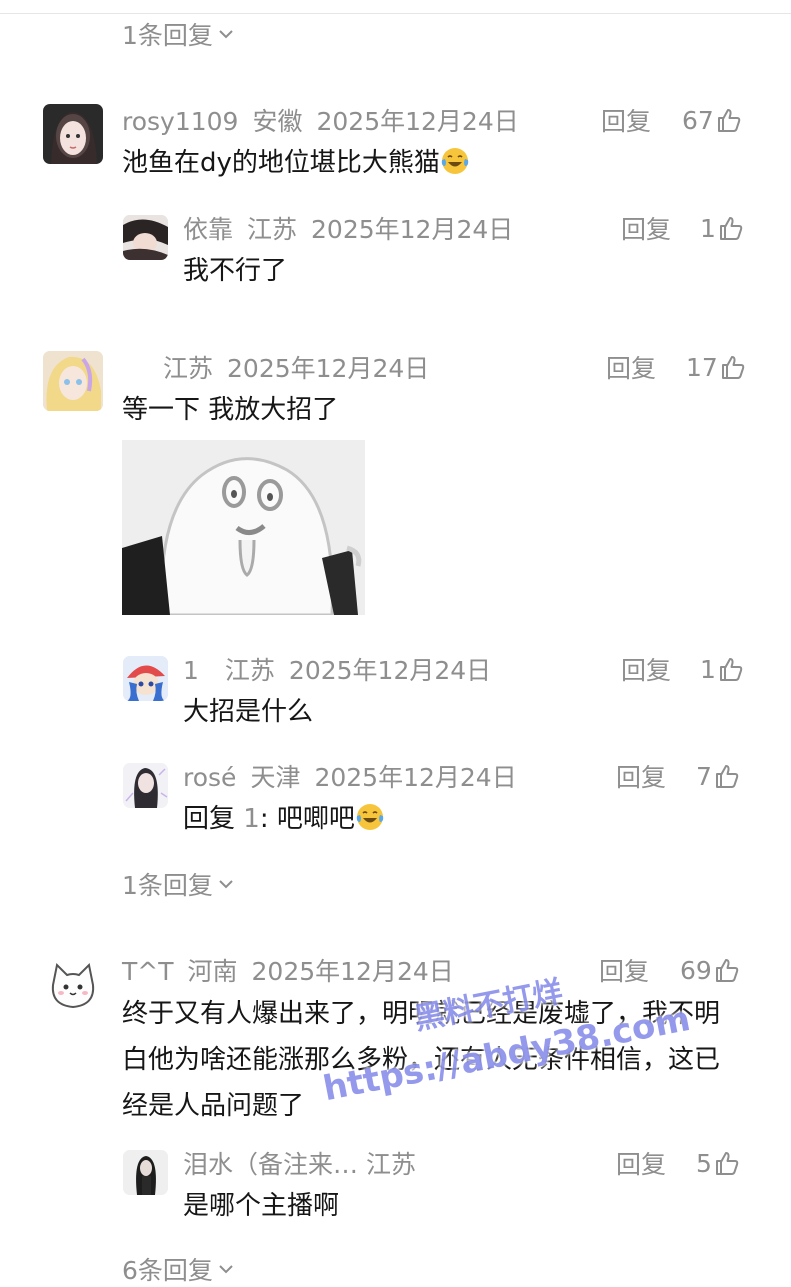 This screenshot has height=1287, width=791. I want to click on comment-meta: T^T 河南 2025年12月24日, so click(295, 971).